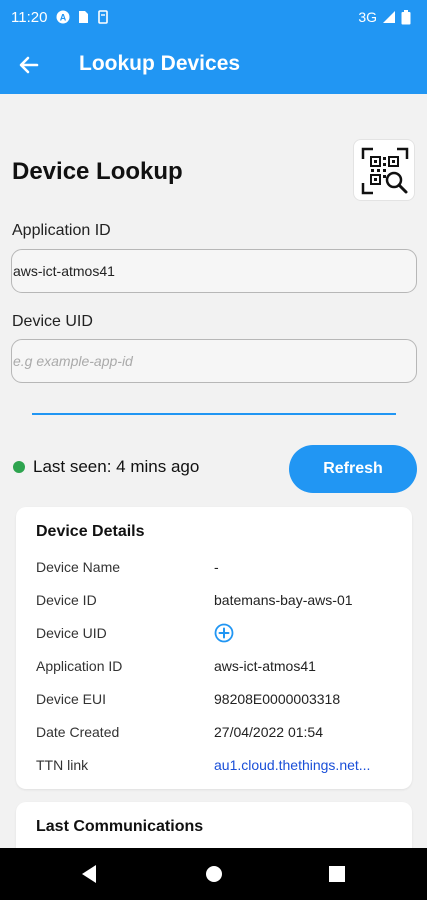 The width and height of the screenshot is (427, 900). I want to click on device-uid-input, so click(214, 361).